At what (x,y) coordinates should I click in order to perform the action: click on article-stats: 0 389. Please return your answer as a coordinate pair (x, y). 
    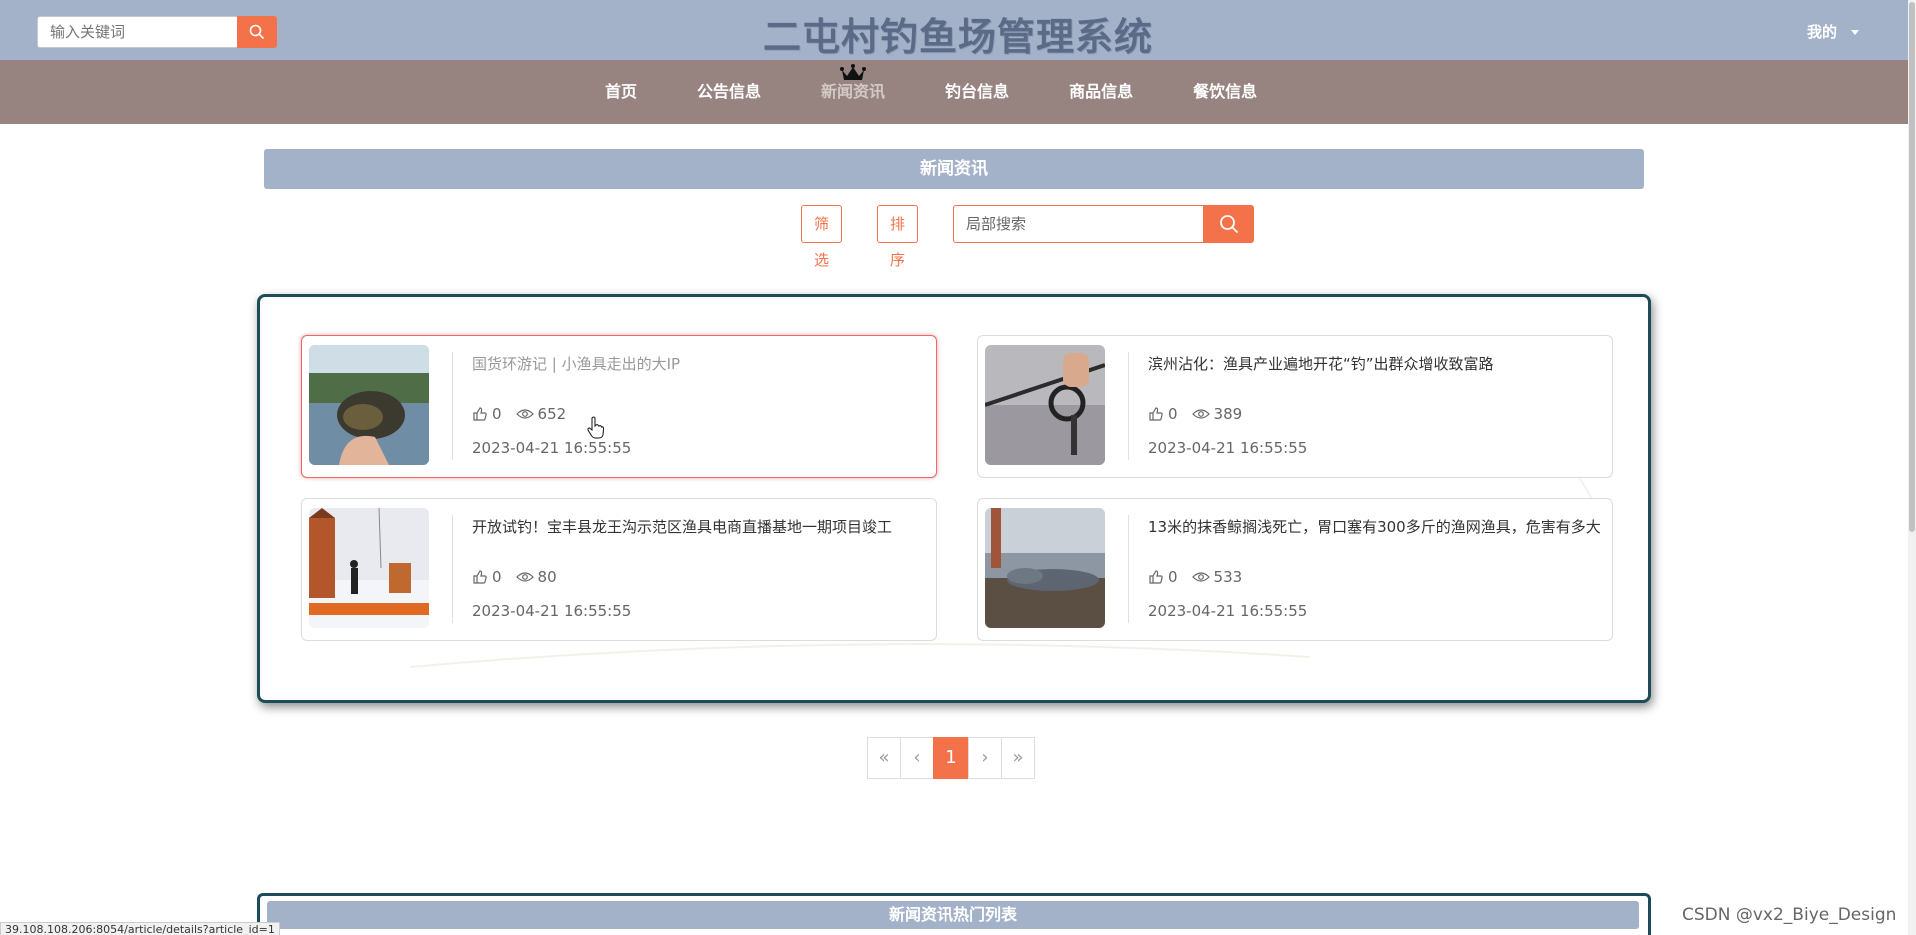
    Looking at the image, I should click on (1195, 414).